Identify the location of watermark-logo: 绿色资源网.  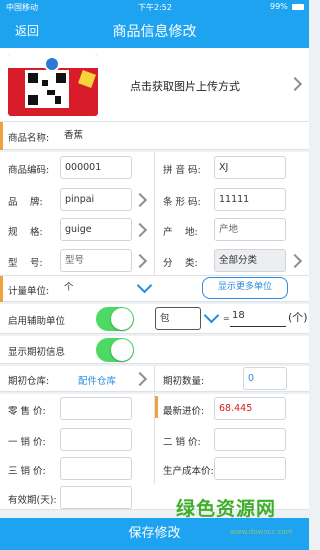
(226, 509).